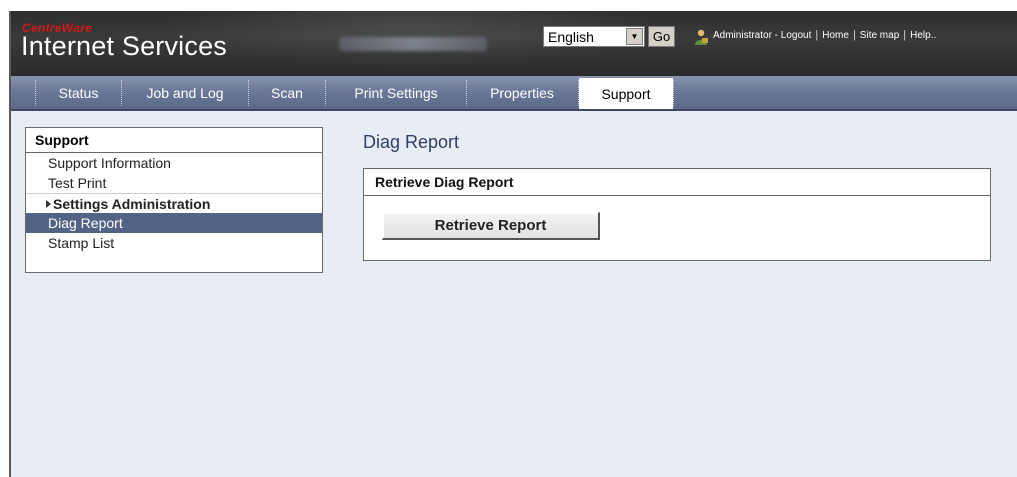 Image resolution: width=1017 pixels, height=477 pixels. I want to click on sidebar-item-label: Settings Administration, so click(132, 203).